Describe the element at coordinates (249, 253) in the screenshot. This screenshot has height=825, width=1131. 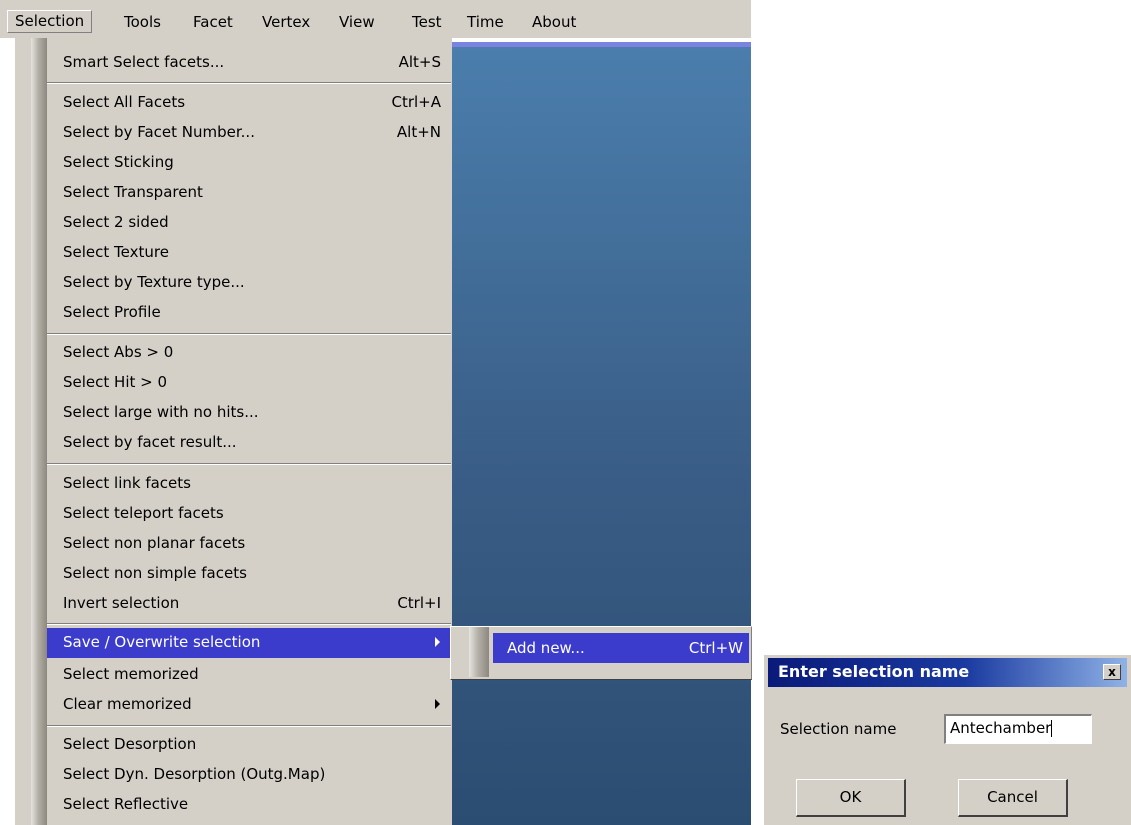
I see `menu-item-select-texture: Select Texture` at that location.